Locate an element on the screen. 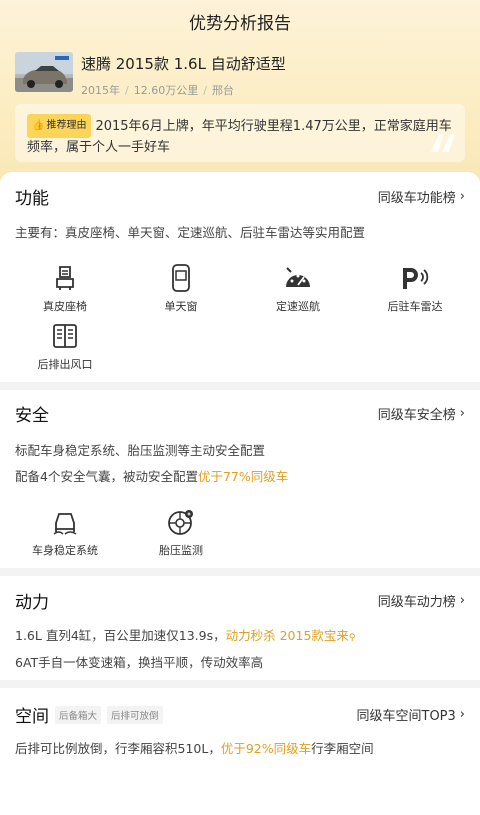 This screenshot has height=815, width=480. safety-title: 安全 is located at coordinates (32, 416).